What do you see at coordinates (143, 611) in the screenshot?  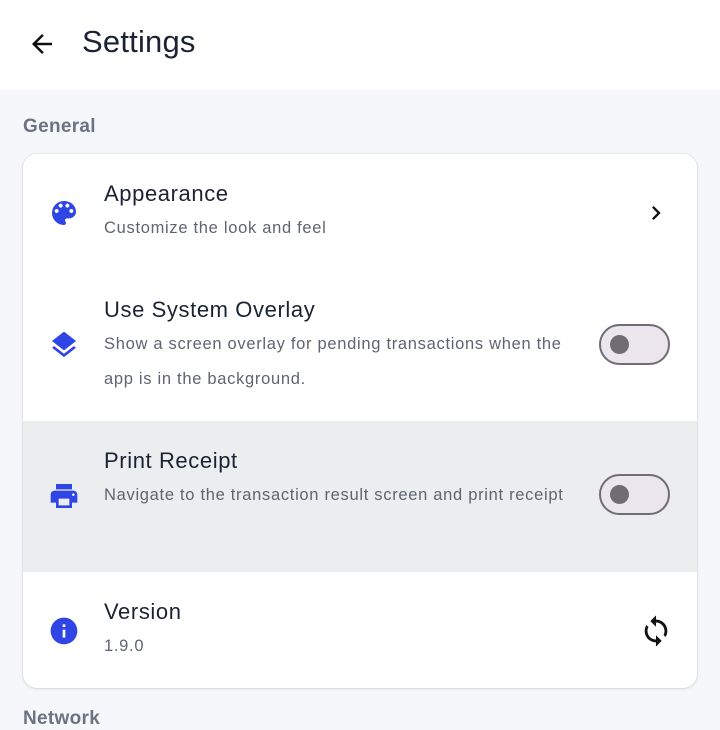 I see `setting-title: Version` at bounding box center [143, 611].